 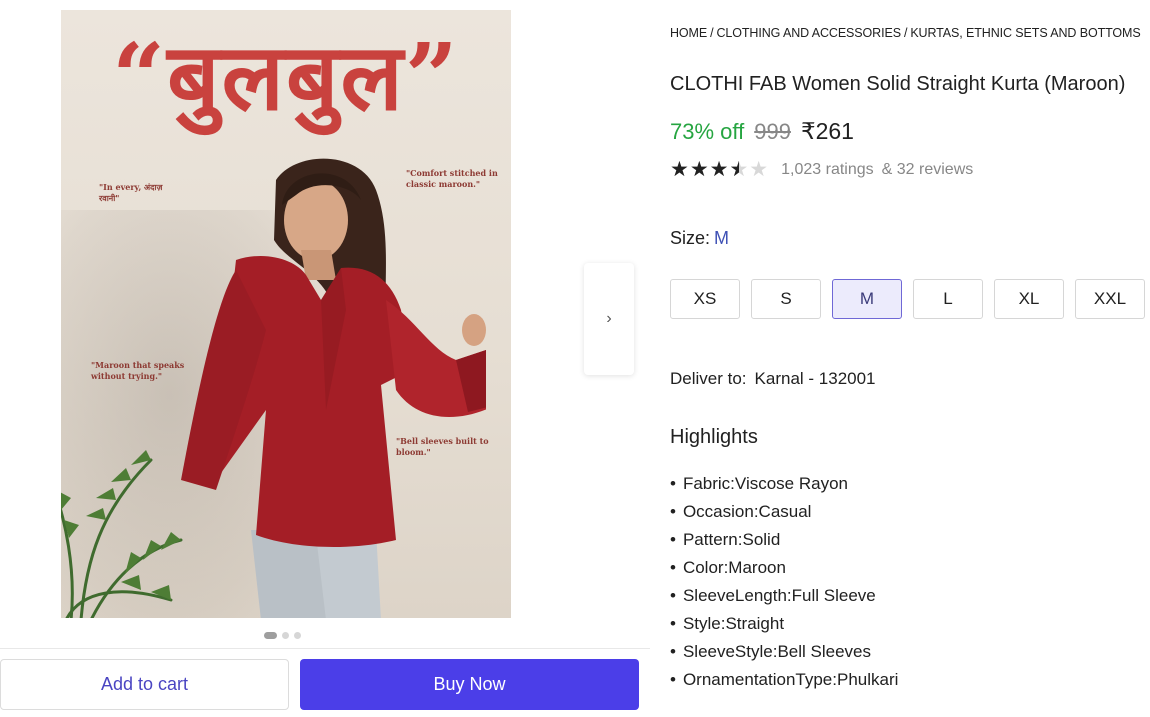 I want to click on breadcrumb-clothing: CLOTHING AND ACCESSORIES, so click(x=808, y=33).